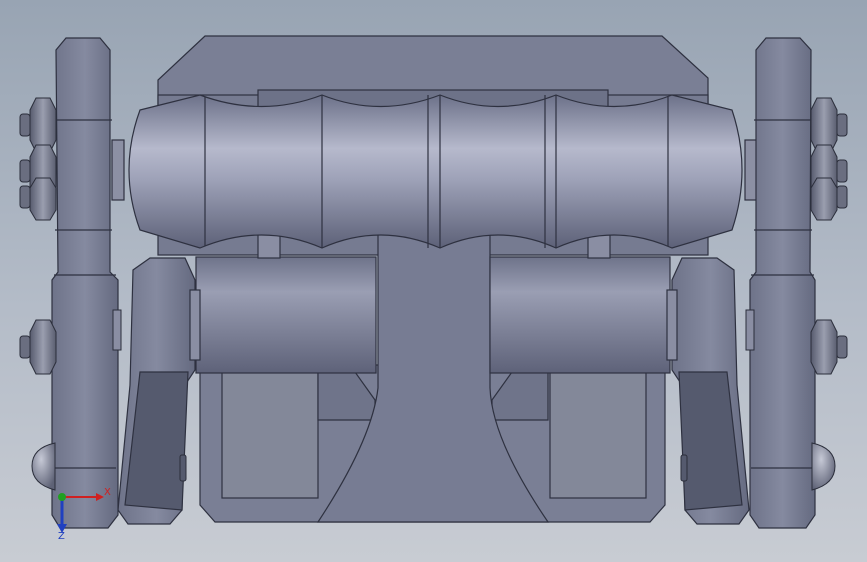 The width and height of the screenshot is (867, 562). I want to click on right-hex-nuts, so click(829, 236).